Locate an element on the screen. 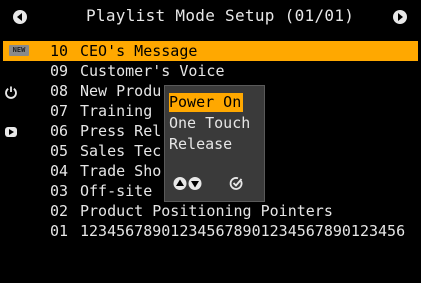  playlist-item-02: 02 Product Positioning Pointers is located at coordinates (210, 211).